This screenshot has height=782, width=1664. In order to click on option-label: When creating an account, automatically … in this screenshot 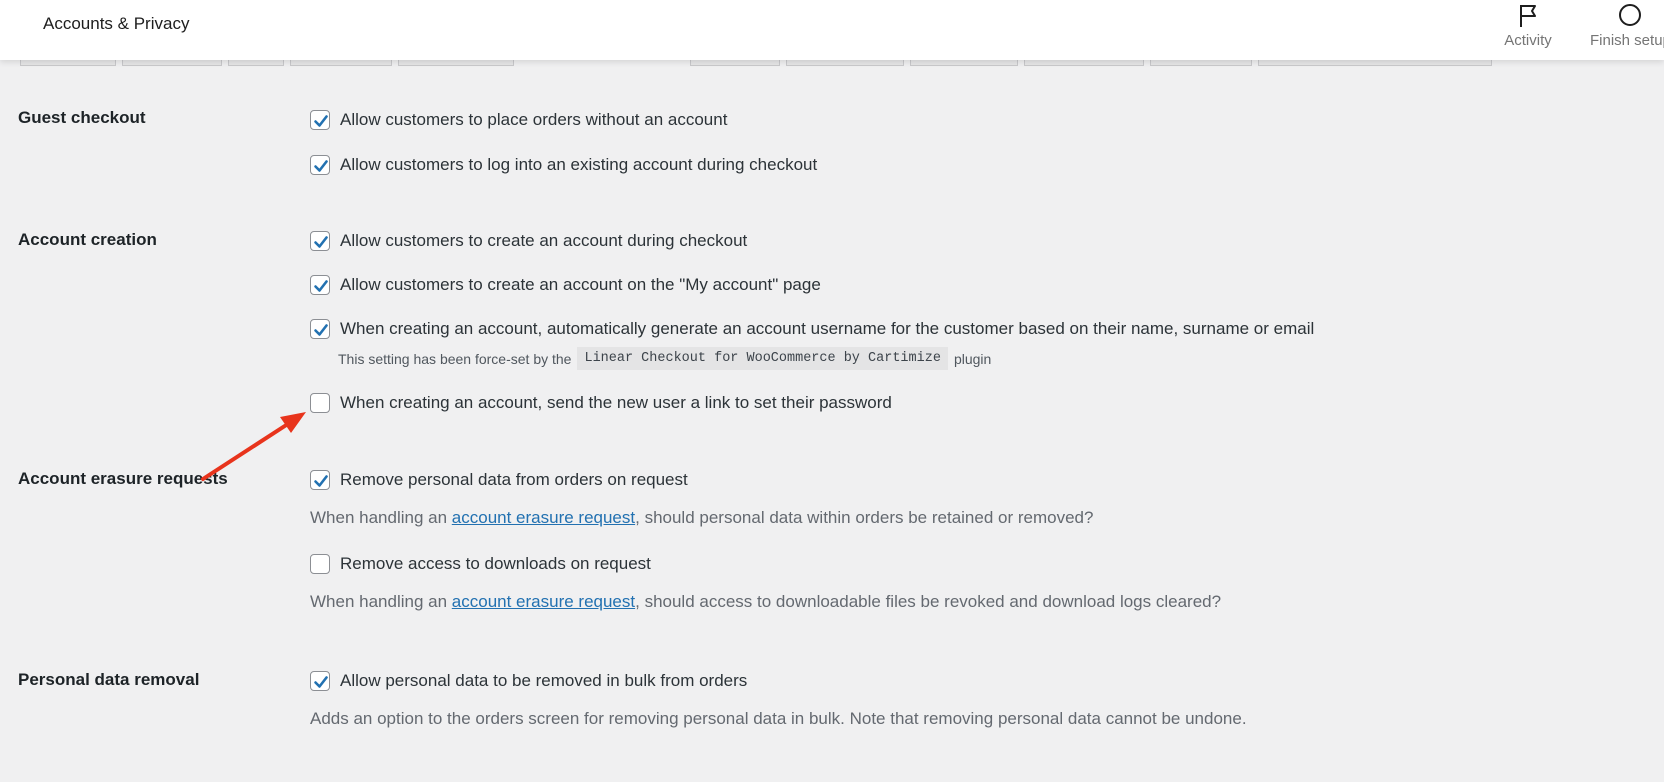, I will do `click(827, 328)`.